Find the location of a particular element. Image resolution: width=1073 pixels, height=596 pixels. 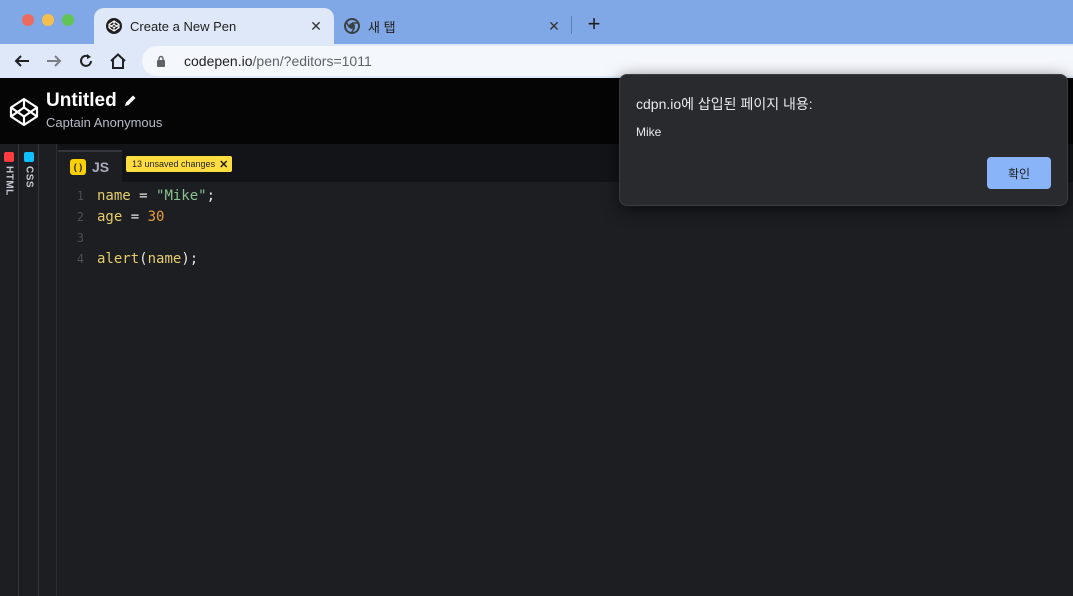

code-line: 4 alert(name); is located at coordinates (136, 259).